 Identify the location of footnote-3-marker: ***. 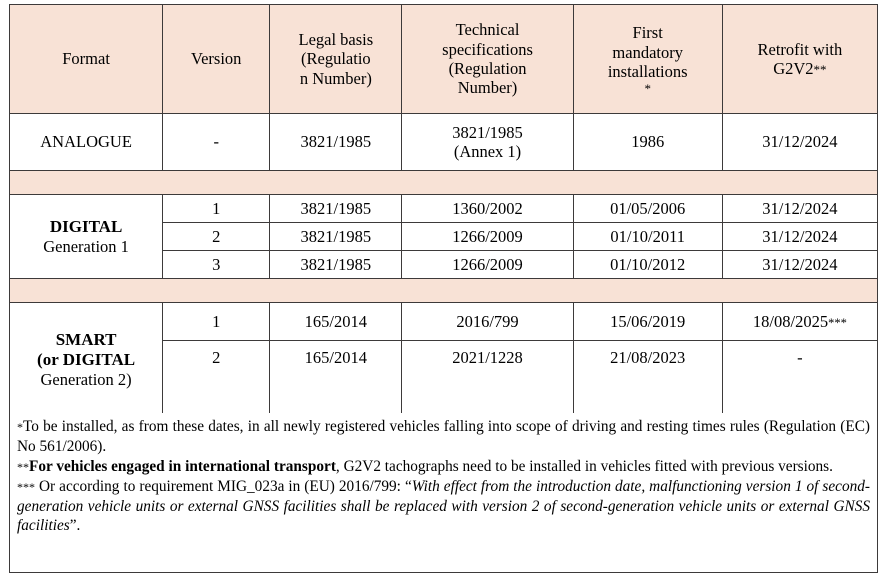
(26, 486).